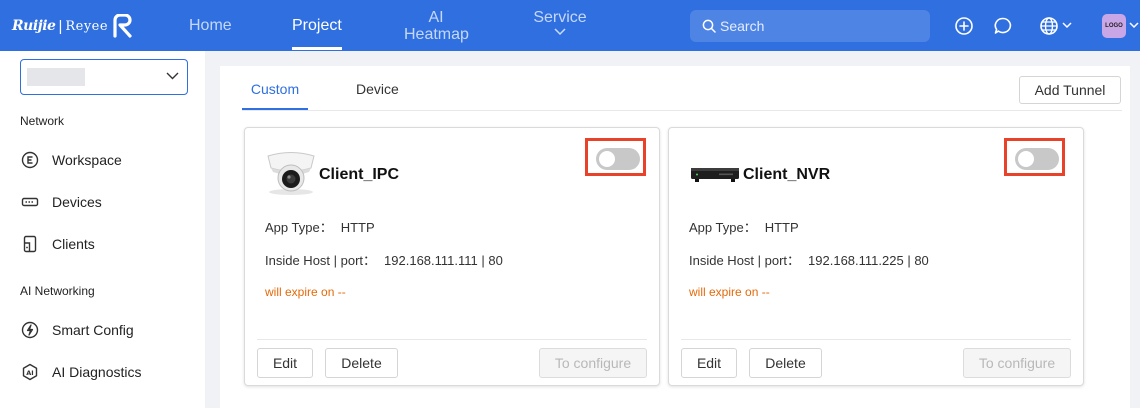 This screenshot has width=1140, height=408. I want to click on inside-host-row: Inside Host | port： 192.168.111.111 | 80, so click(384, 259).